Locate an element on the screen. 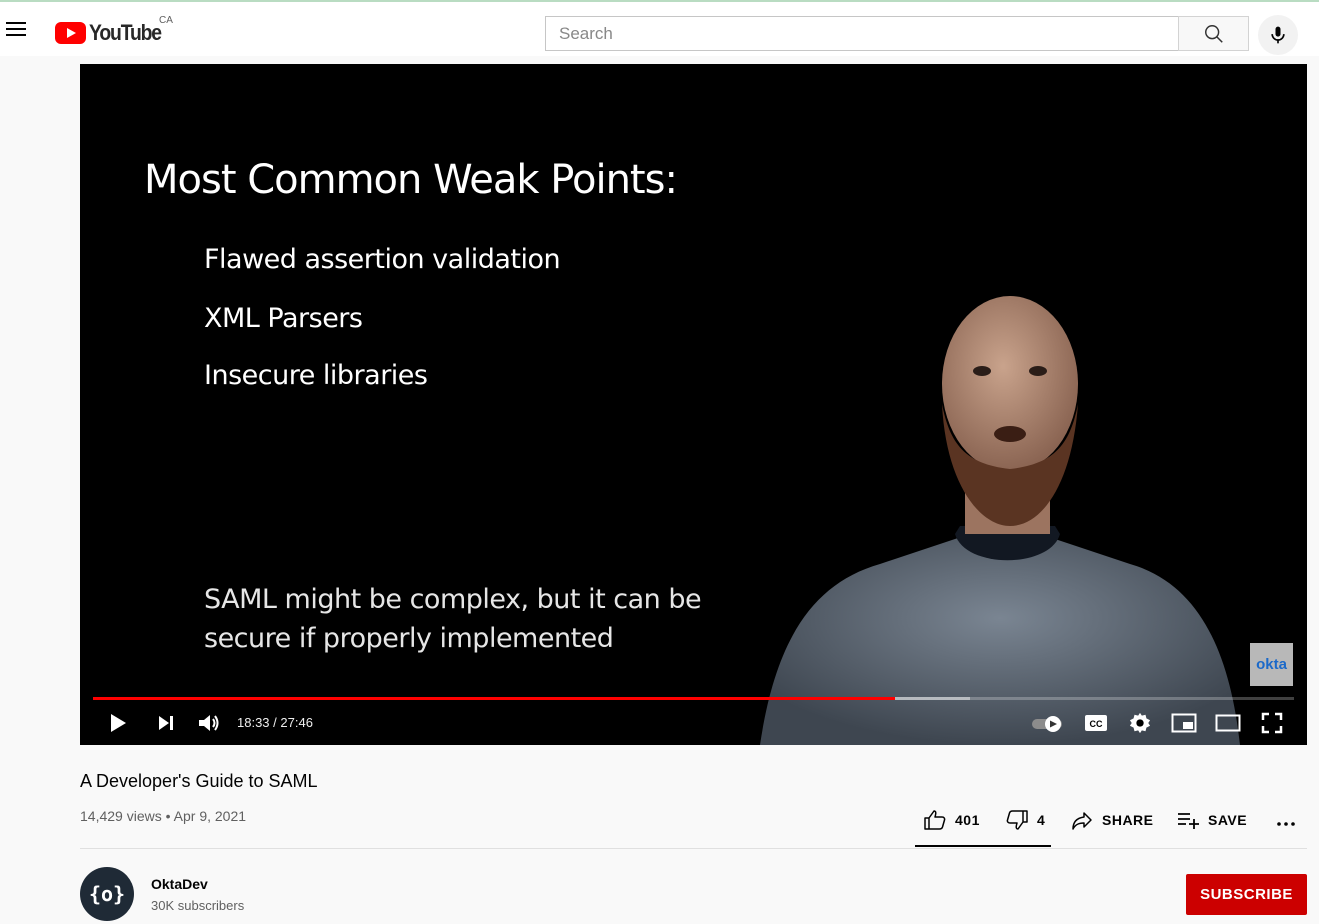  menu-icon is located at coordinates (16, 29).